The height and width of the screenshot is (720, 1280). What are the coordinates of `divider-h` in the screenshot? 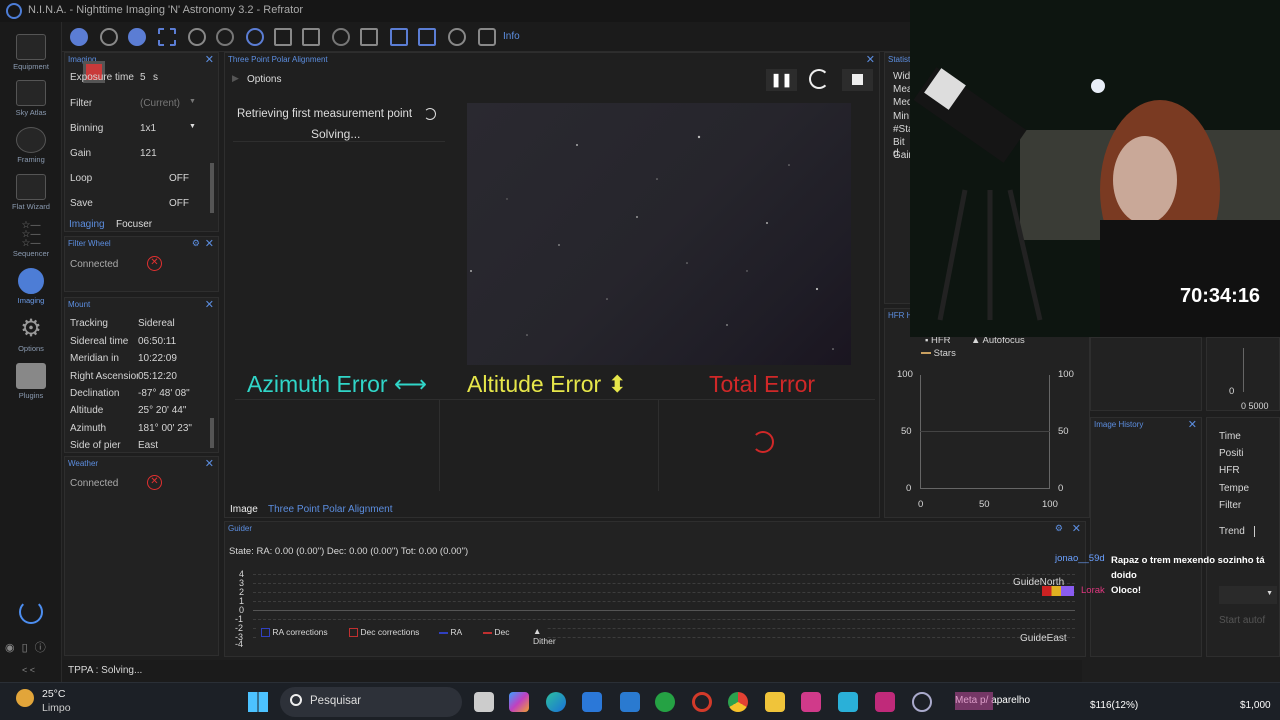 It's located at (555, 399).